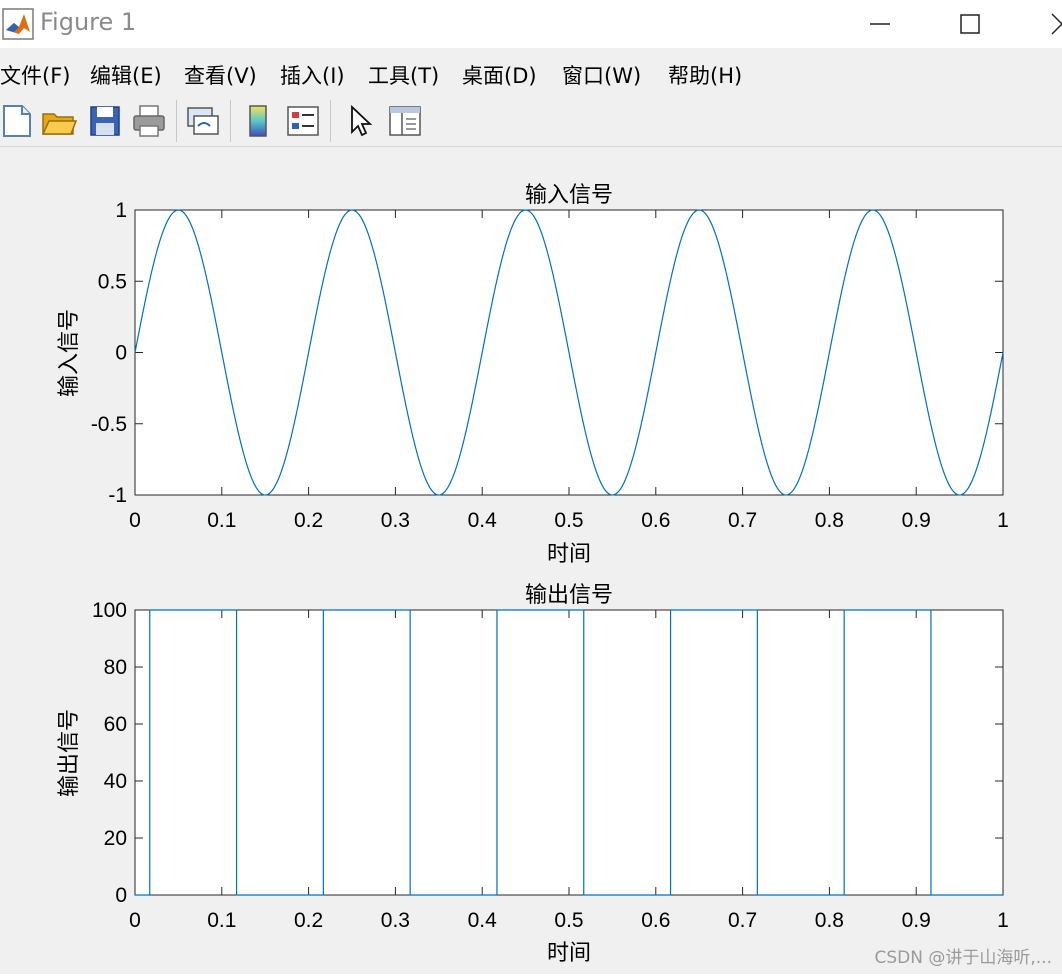  Describe the element at coordinates (499, 75) in the screenshot. I see `menu-desktop: 桌面(D)` at that location.